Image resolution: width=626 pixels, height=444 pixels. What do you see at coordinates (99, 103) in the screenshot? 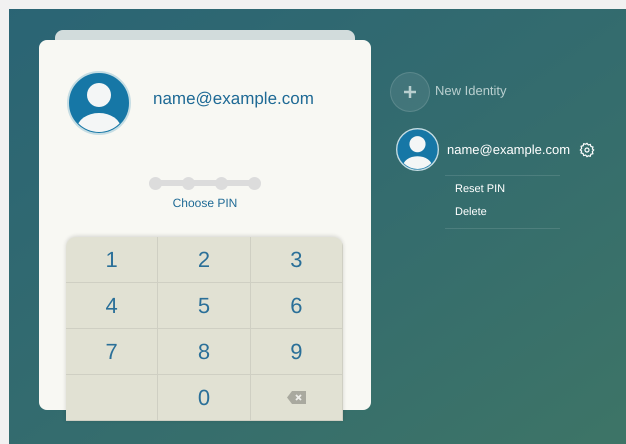
I see `avatar-icon` at bounding box center [99, 103].